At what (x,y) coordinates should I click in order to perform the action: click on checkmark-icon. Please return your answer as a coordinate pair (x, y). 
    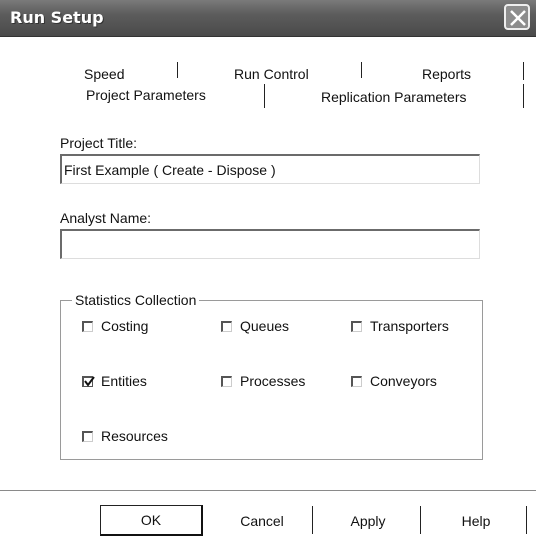
    Looking at the image, I should click on (89, 381).